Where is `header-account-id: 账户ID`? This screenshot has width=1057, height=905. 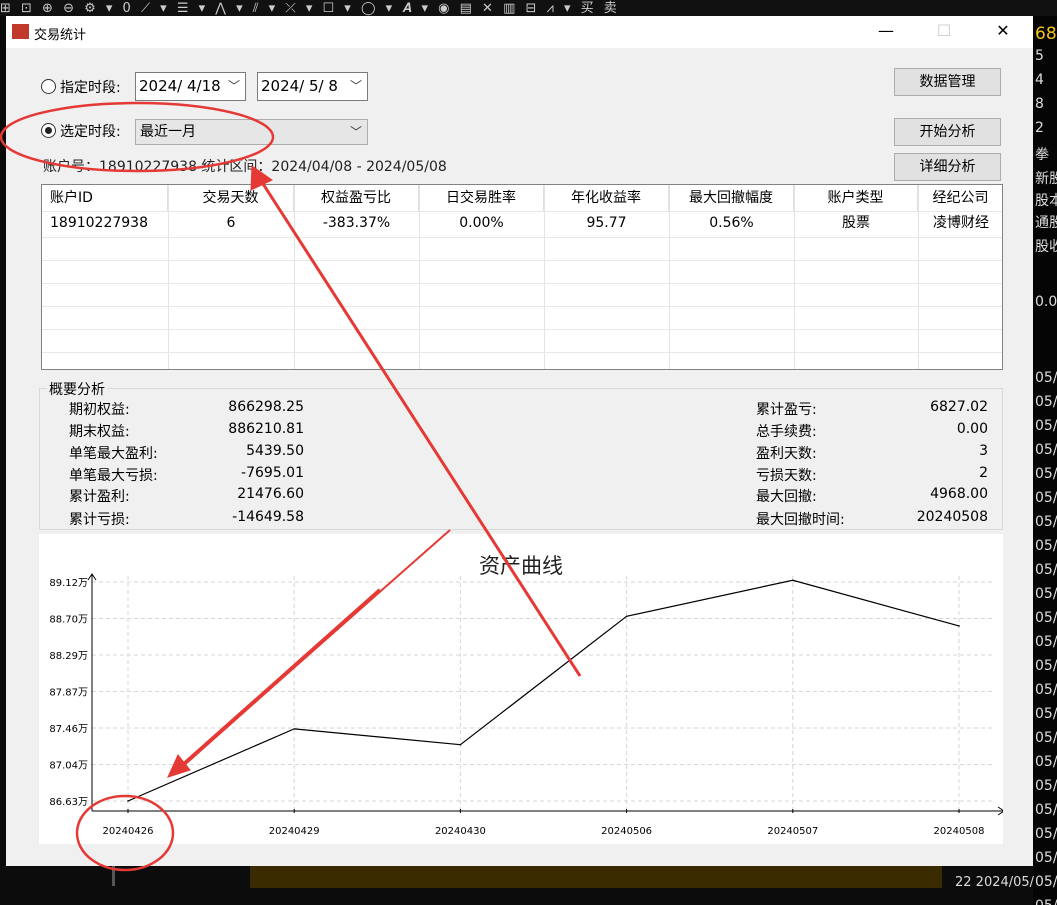 header-account-id: 账户ID is located at coordinates (105, 198).